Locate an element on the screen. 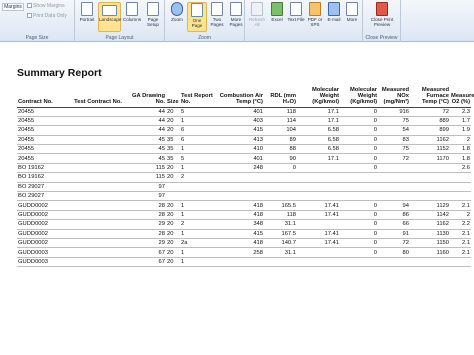  table-cell: 17.1 is located at coordinates (318, 112).